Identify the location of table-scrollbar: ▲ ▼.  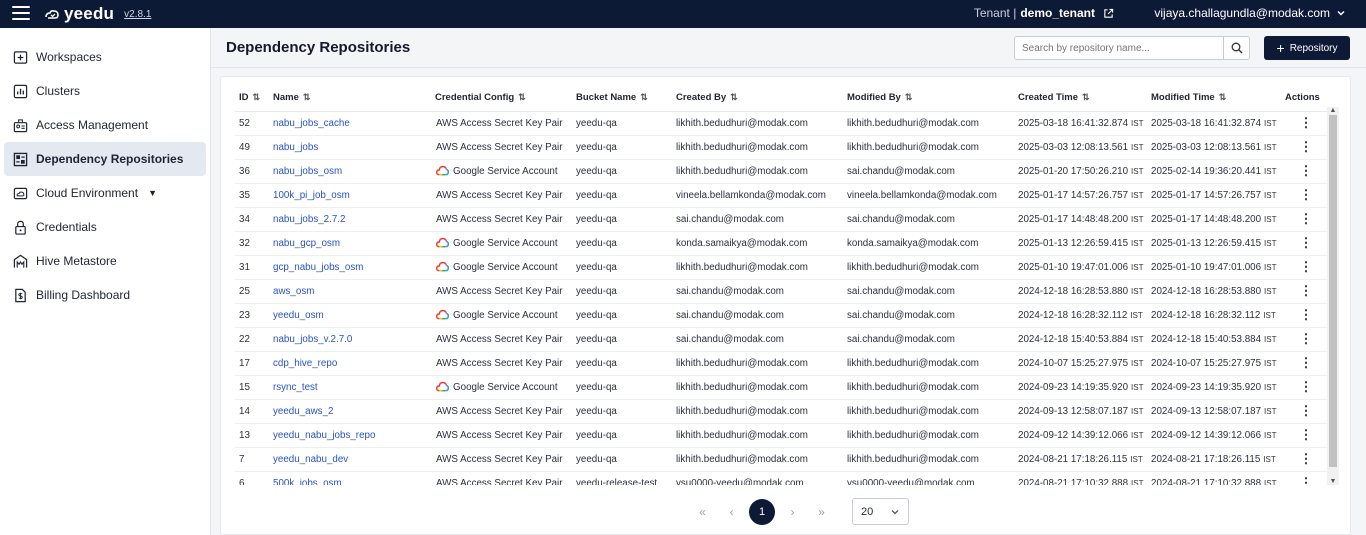
(1333, 296).